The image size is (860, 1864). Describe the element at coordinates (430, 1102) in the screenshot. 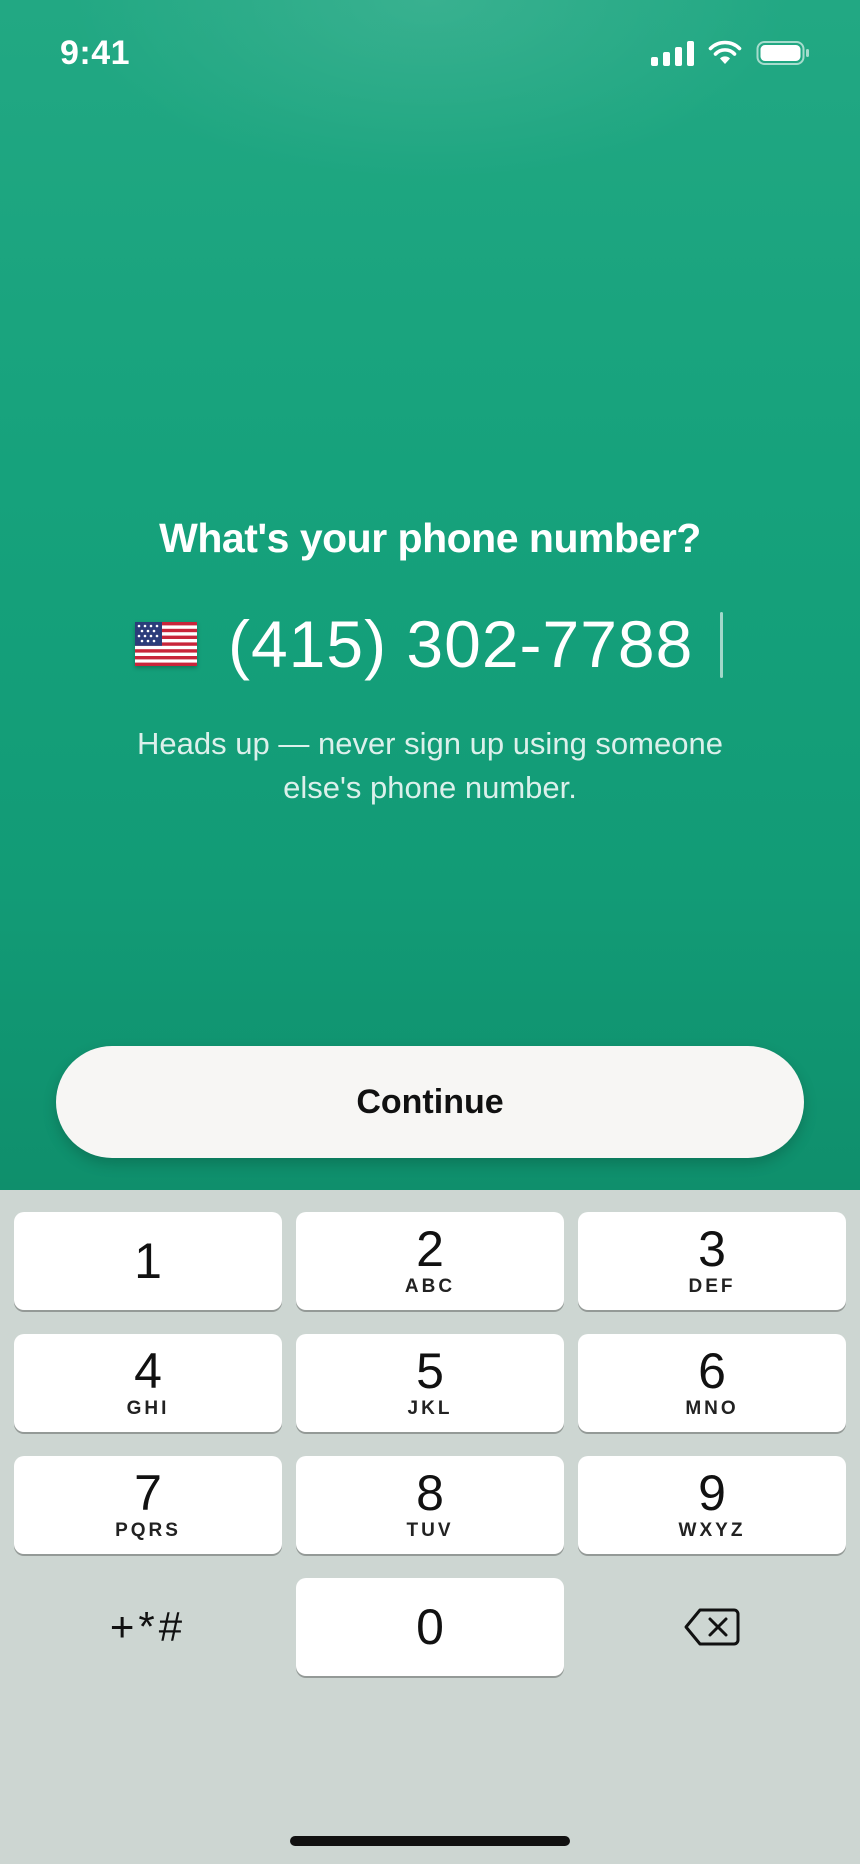

I see `continue-button: Continue` at that location.